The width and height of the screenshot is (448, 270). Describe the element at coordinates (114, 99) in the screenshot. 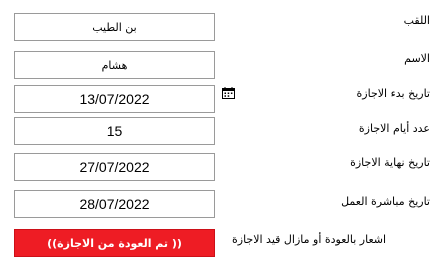

I see `start-date-field: 13/07/2022` at that location.